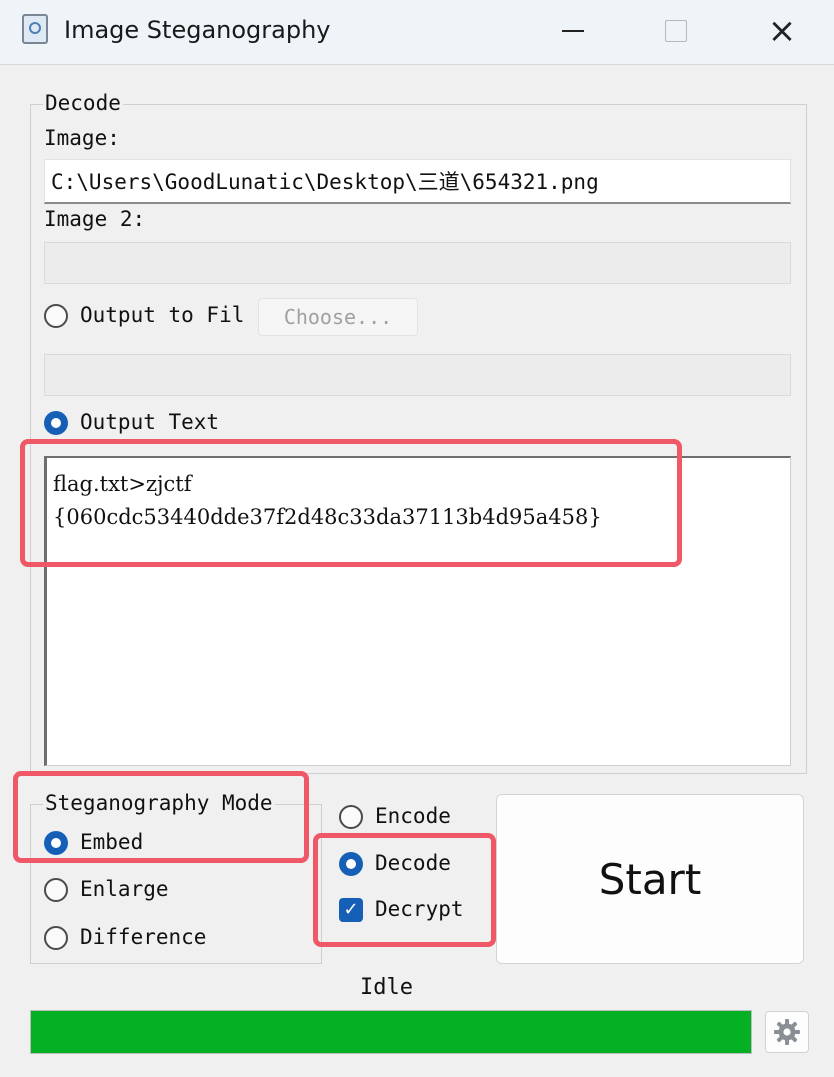 The height and width of the screenshot is (1077, 834). Describe the element at coordinates (95, 219) in the screenshot. I see `image2-label: Image 2:` at that location.